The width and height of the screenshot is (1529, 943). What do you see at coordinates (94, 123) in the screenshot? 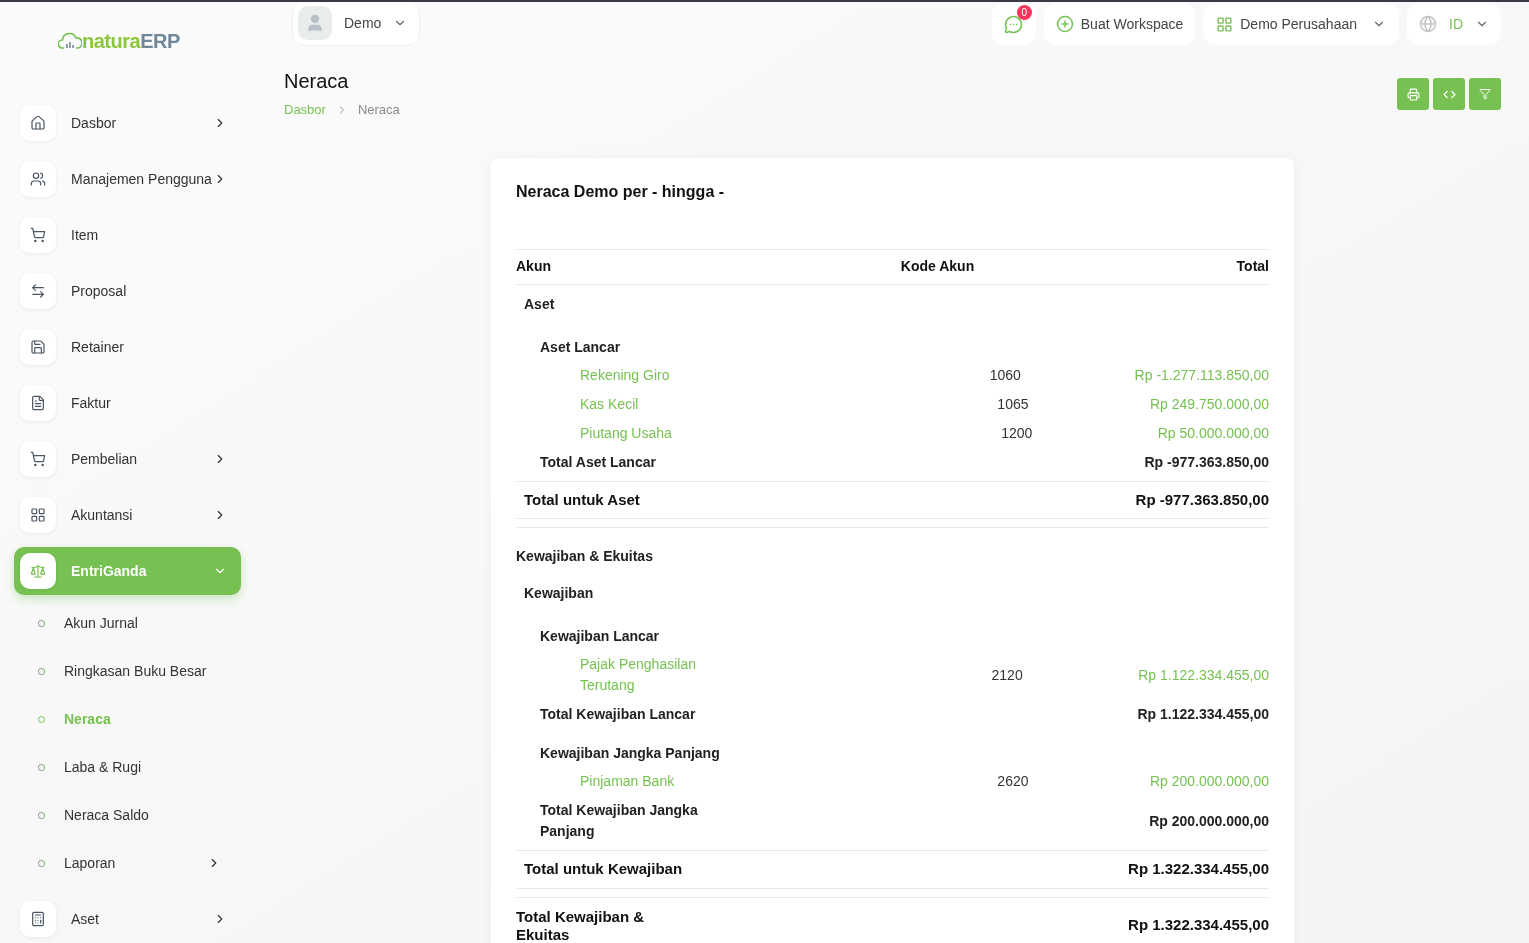
I see `menu-label: Dasbor` at bounding box center [94, 123].